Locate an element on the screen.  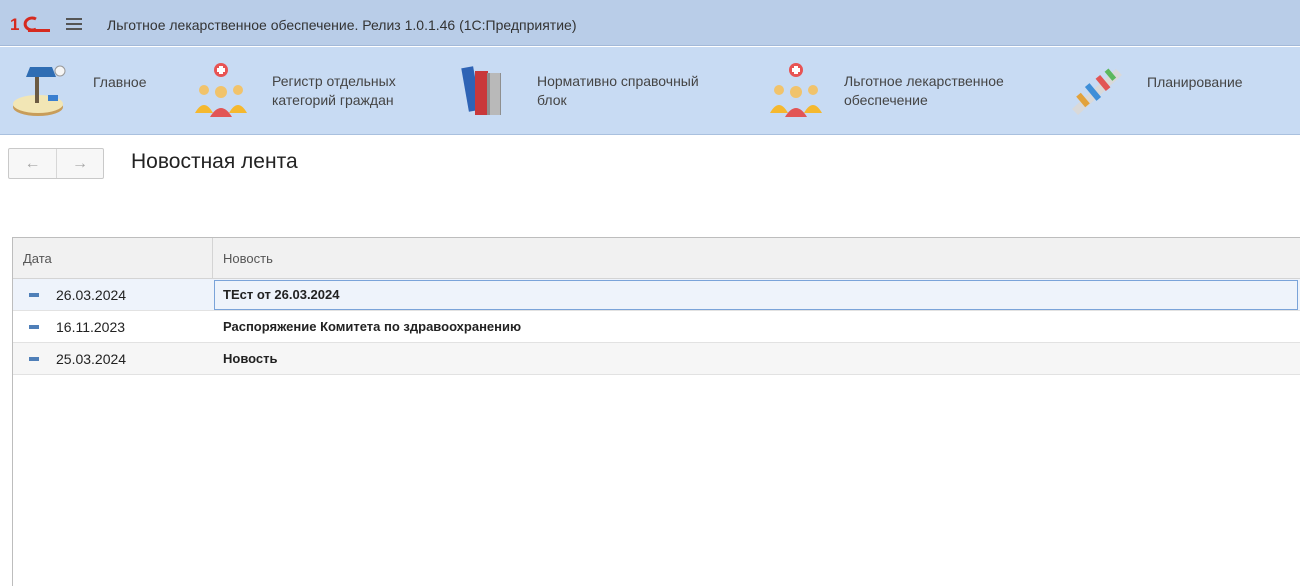
section-planning-label: Планирование is located at coordinates (1195, 82).